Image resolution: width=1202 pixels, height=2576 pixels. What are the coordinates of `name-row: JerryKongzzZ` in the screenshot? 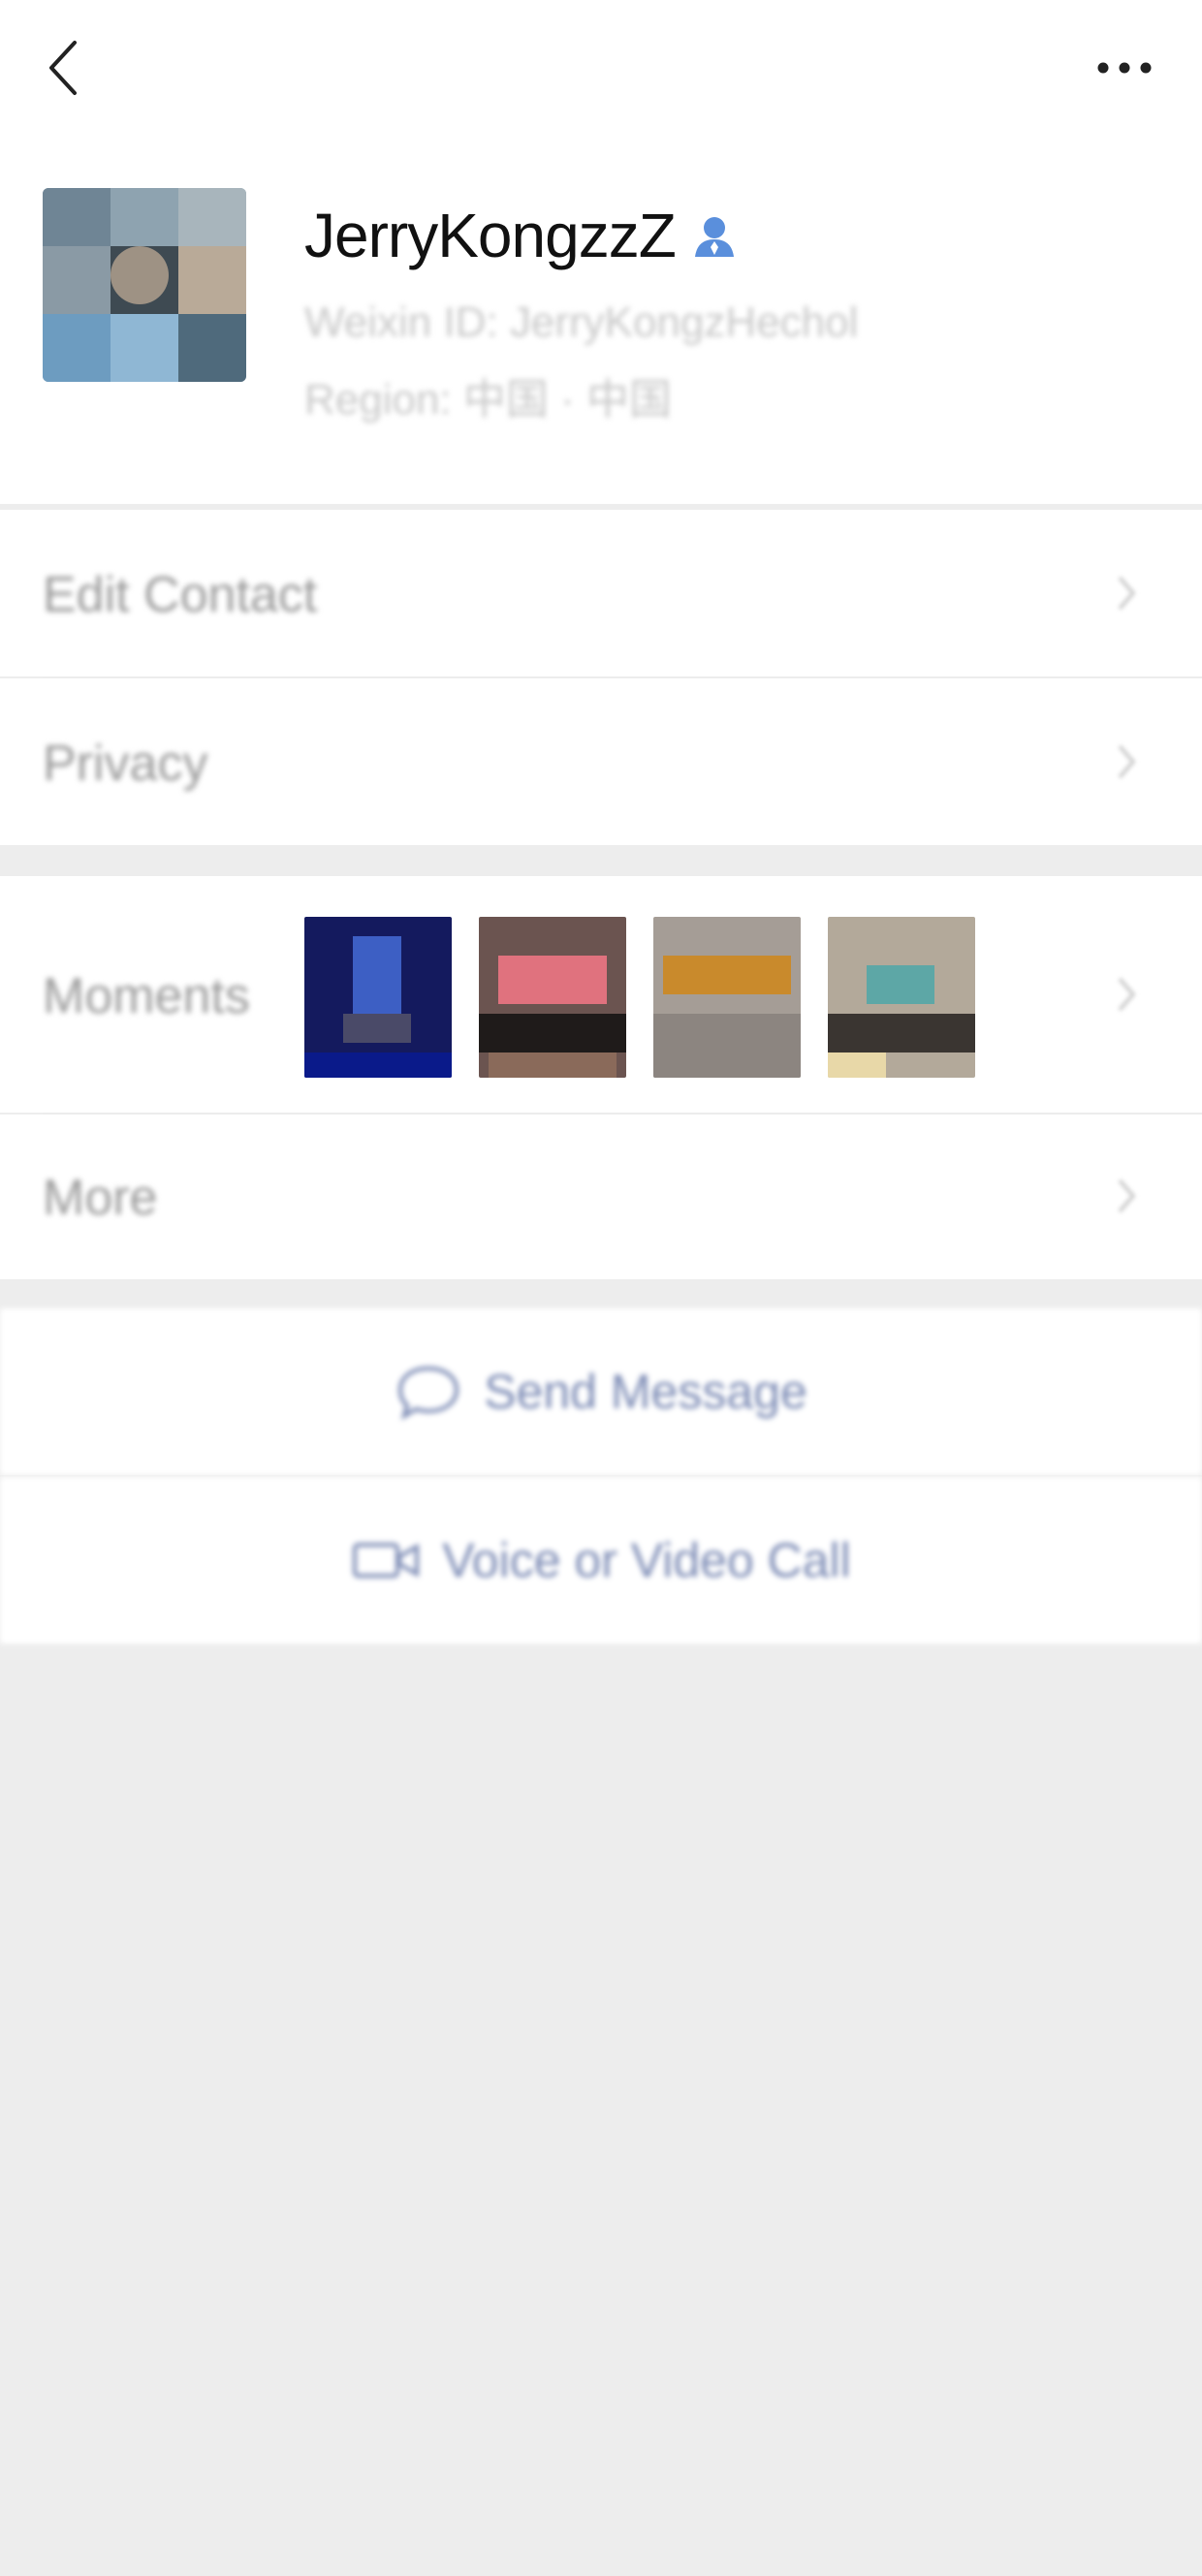 It's located at (521, 235).